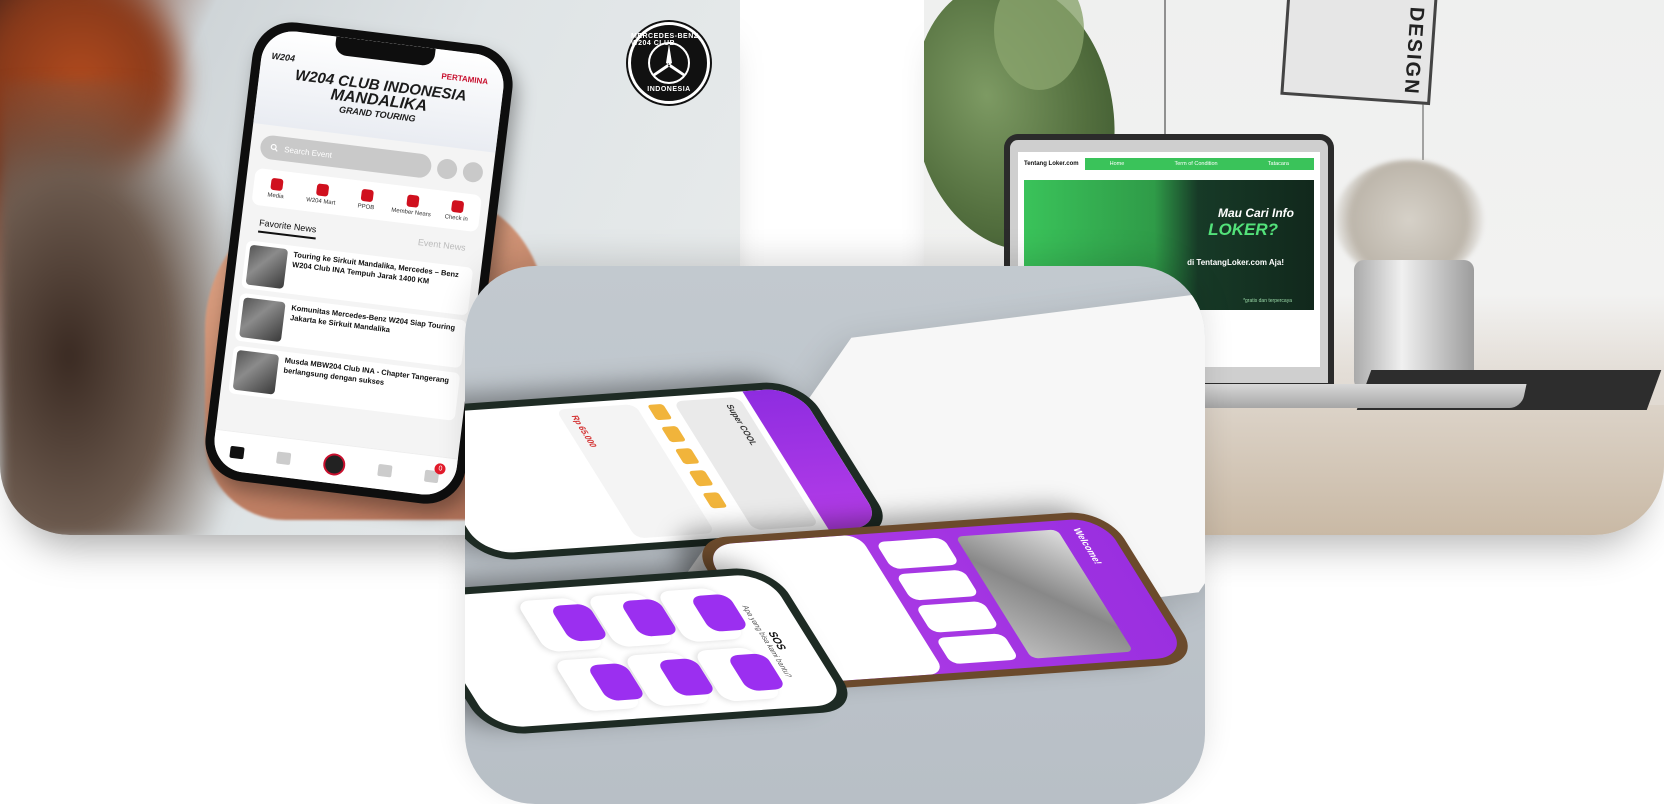 This screenshot has width=1664, height=804. What do you see at coordinates (275, 196) in the screenshot?
I see `menu-label: Media` at bounding box center [275, 196].